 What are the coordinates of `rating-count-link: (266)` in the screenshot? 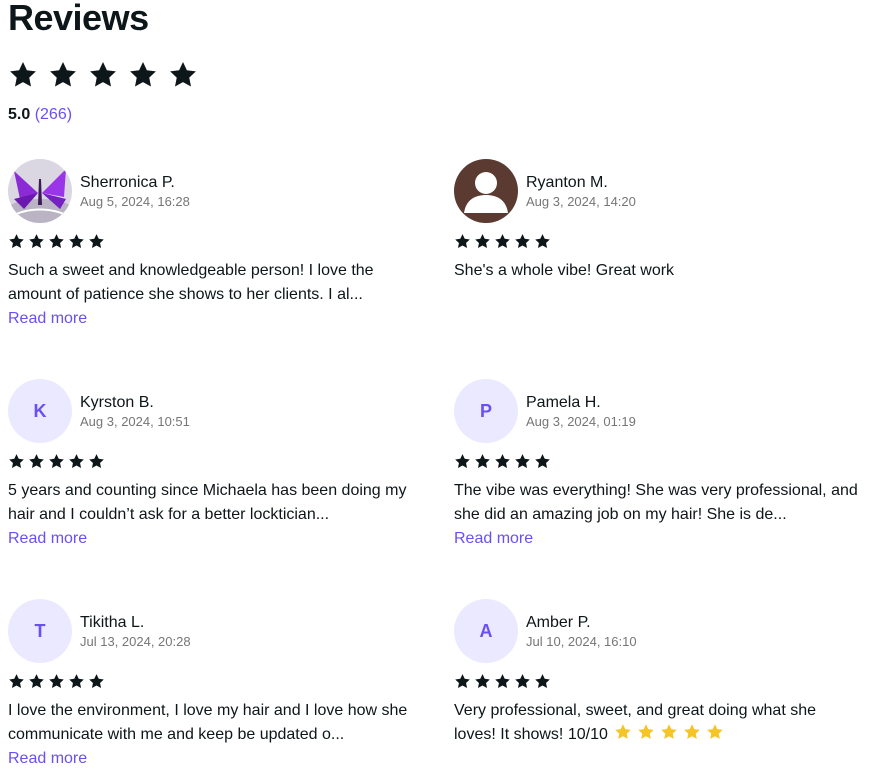 It's located at (53, 114).